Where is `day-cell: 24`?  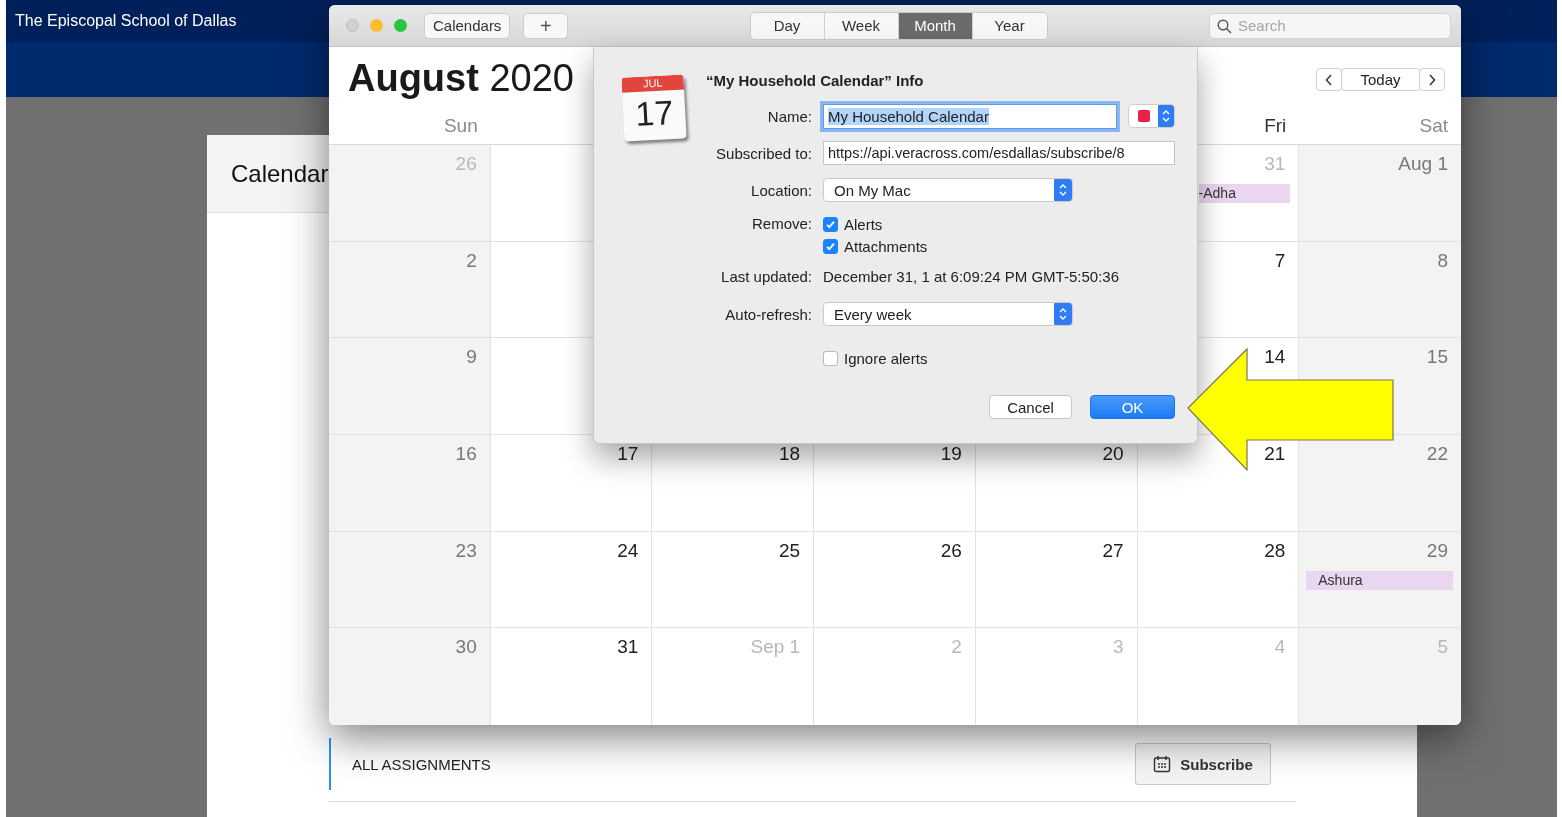 day-cell: 24 is located at coordinates (571, 580).